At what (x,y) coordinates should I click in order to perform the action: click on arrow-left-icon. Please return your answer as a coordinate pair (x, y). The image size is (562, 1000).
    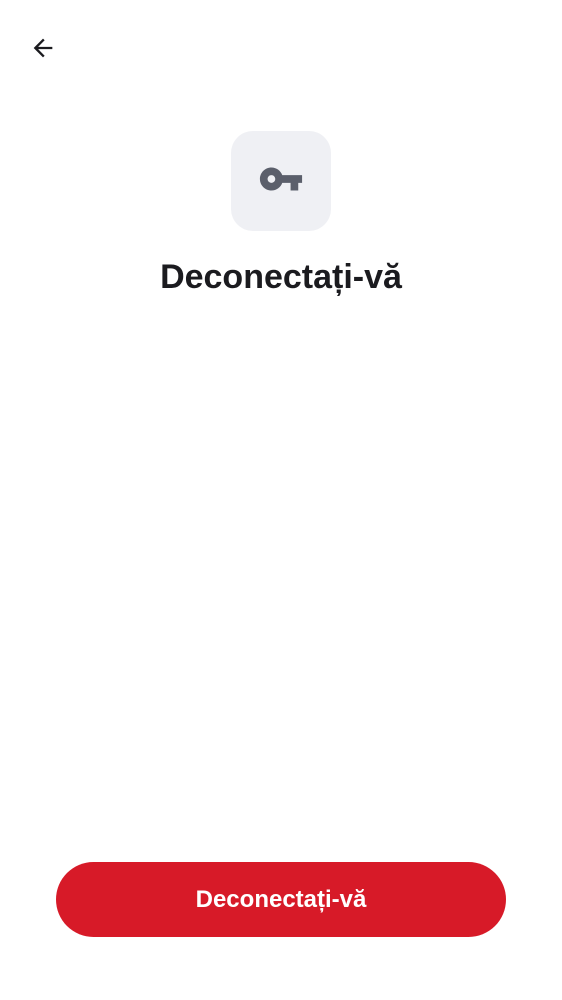
    Looking at the image, I should click on (43, 50).